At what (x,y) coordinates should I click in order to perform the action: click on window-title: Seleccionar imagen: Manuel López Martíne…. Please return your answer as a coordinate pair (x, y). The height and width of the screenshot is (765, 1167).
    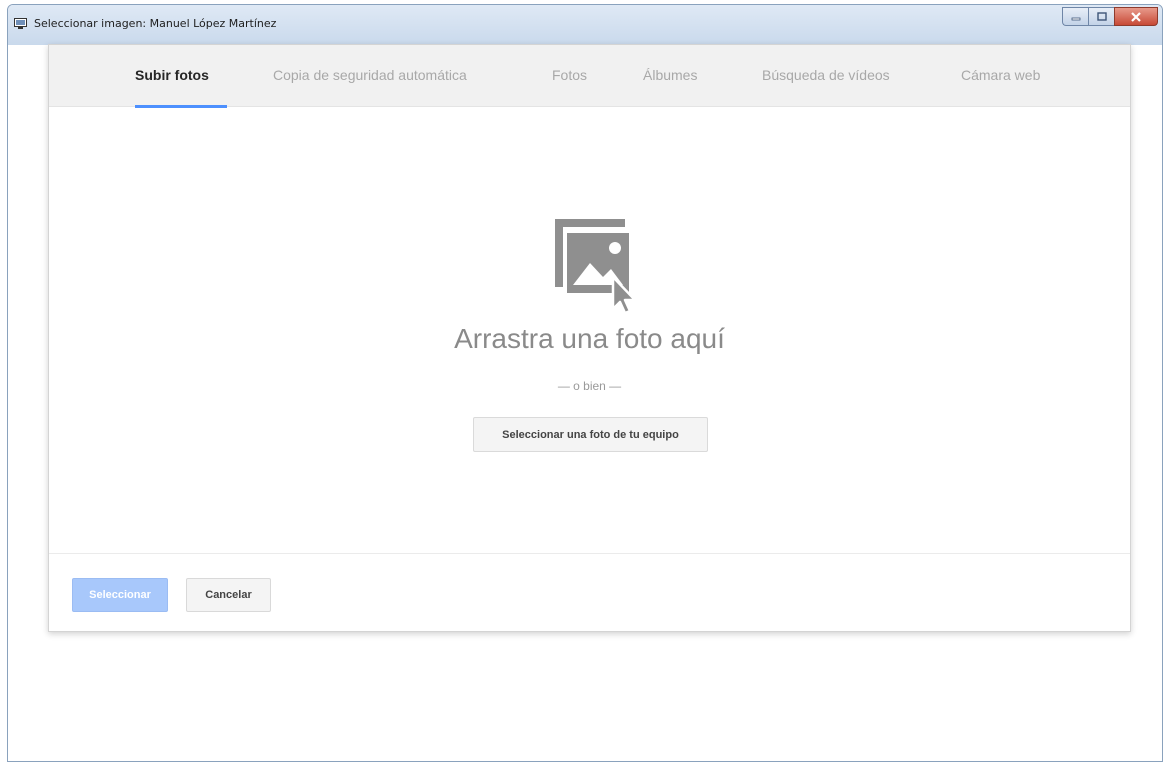
    Looking at the image, I should click on (155, 23).